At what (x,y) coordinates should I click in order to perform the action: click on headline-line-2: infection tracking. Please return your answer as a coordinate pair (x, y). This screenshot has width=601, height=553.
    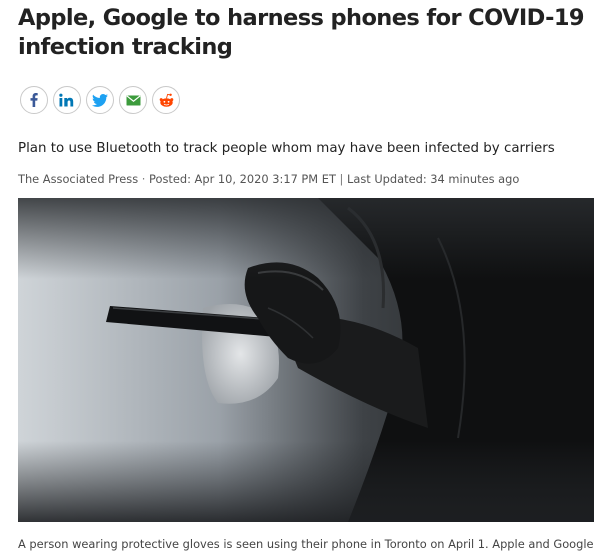
    Looking at the image, I should click on (125, 47).